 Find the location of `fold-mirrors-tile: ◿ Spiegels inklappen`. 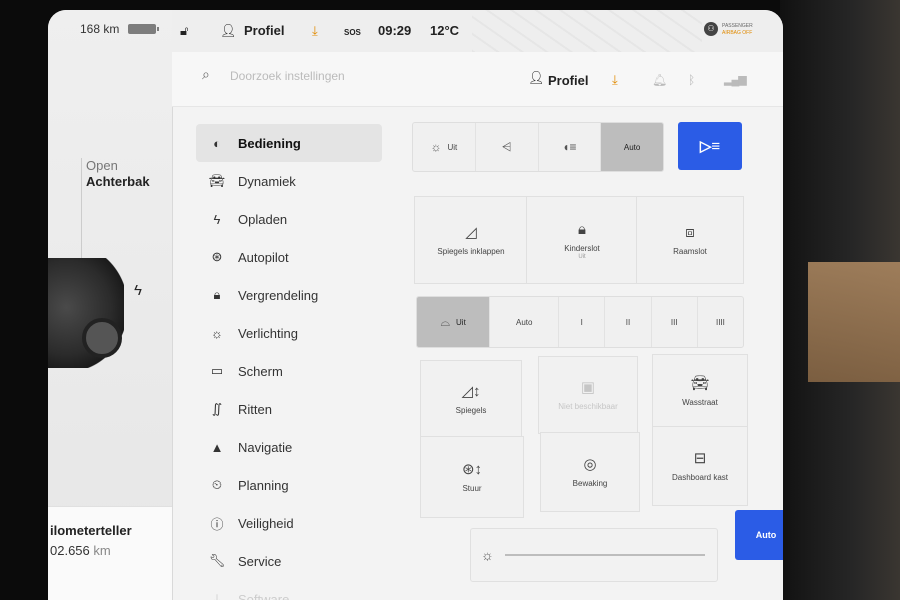

fold-mirrors-tile: ◿ Spiegels inklappen is located at coordinates (471, 240).